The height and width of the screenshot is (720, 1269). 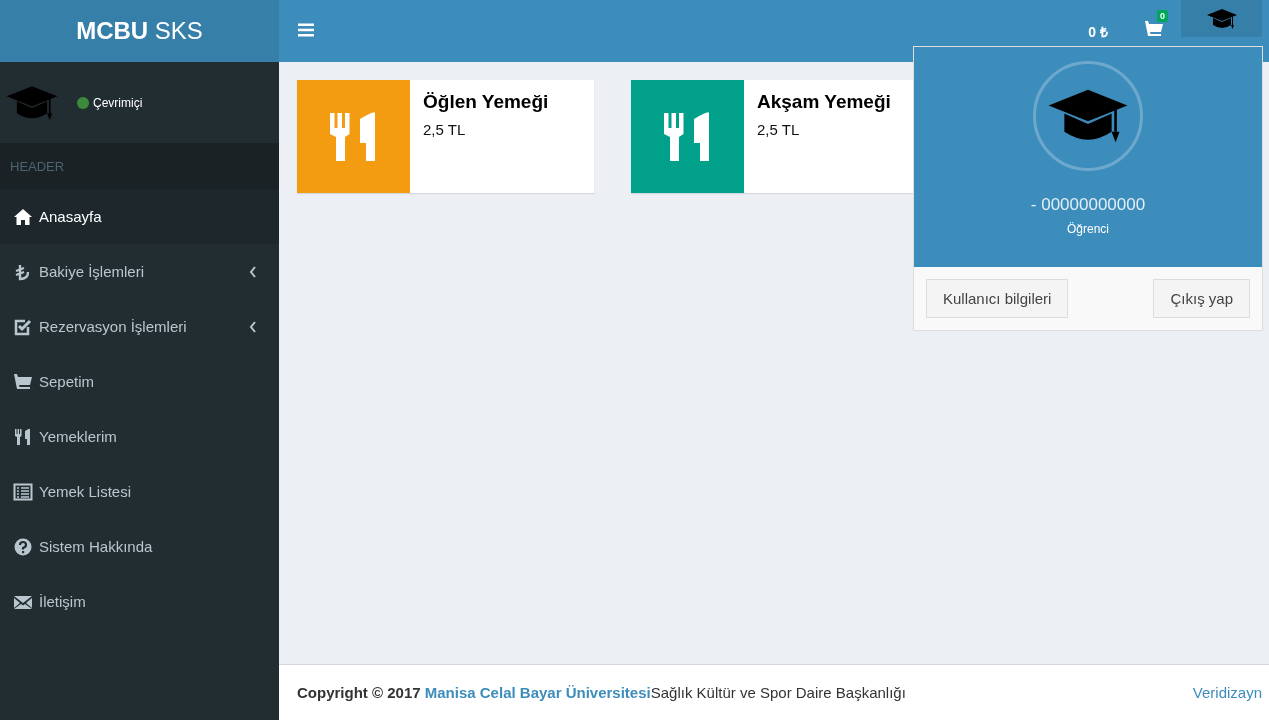 I want to click on sidebar-item: İletişim, so click(x=139, y=601).